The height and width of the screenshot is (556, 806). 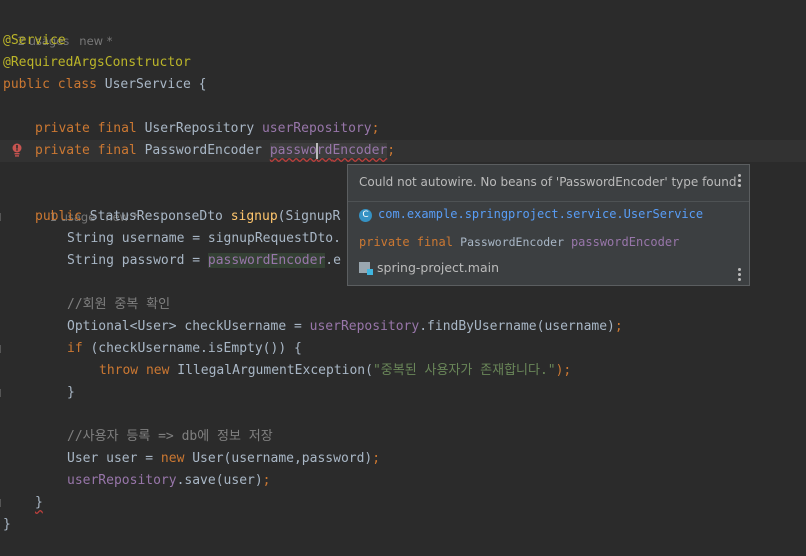 I want to click on type-name: UserRepository, so click(x=203, y=128).